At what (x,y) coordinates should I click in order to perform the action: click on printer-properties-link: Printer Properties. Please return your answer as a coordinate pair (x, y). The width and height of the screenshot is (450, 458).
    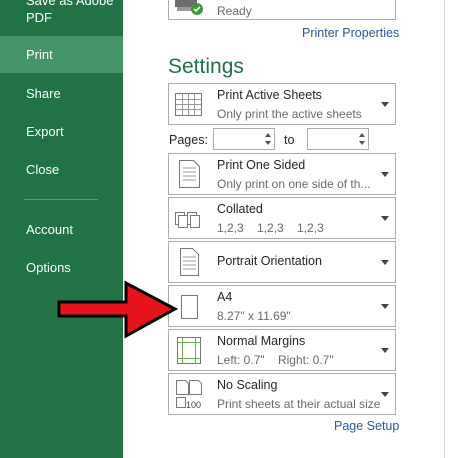
    Looking at the image, I should click on (350, 33).